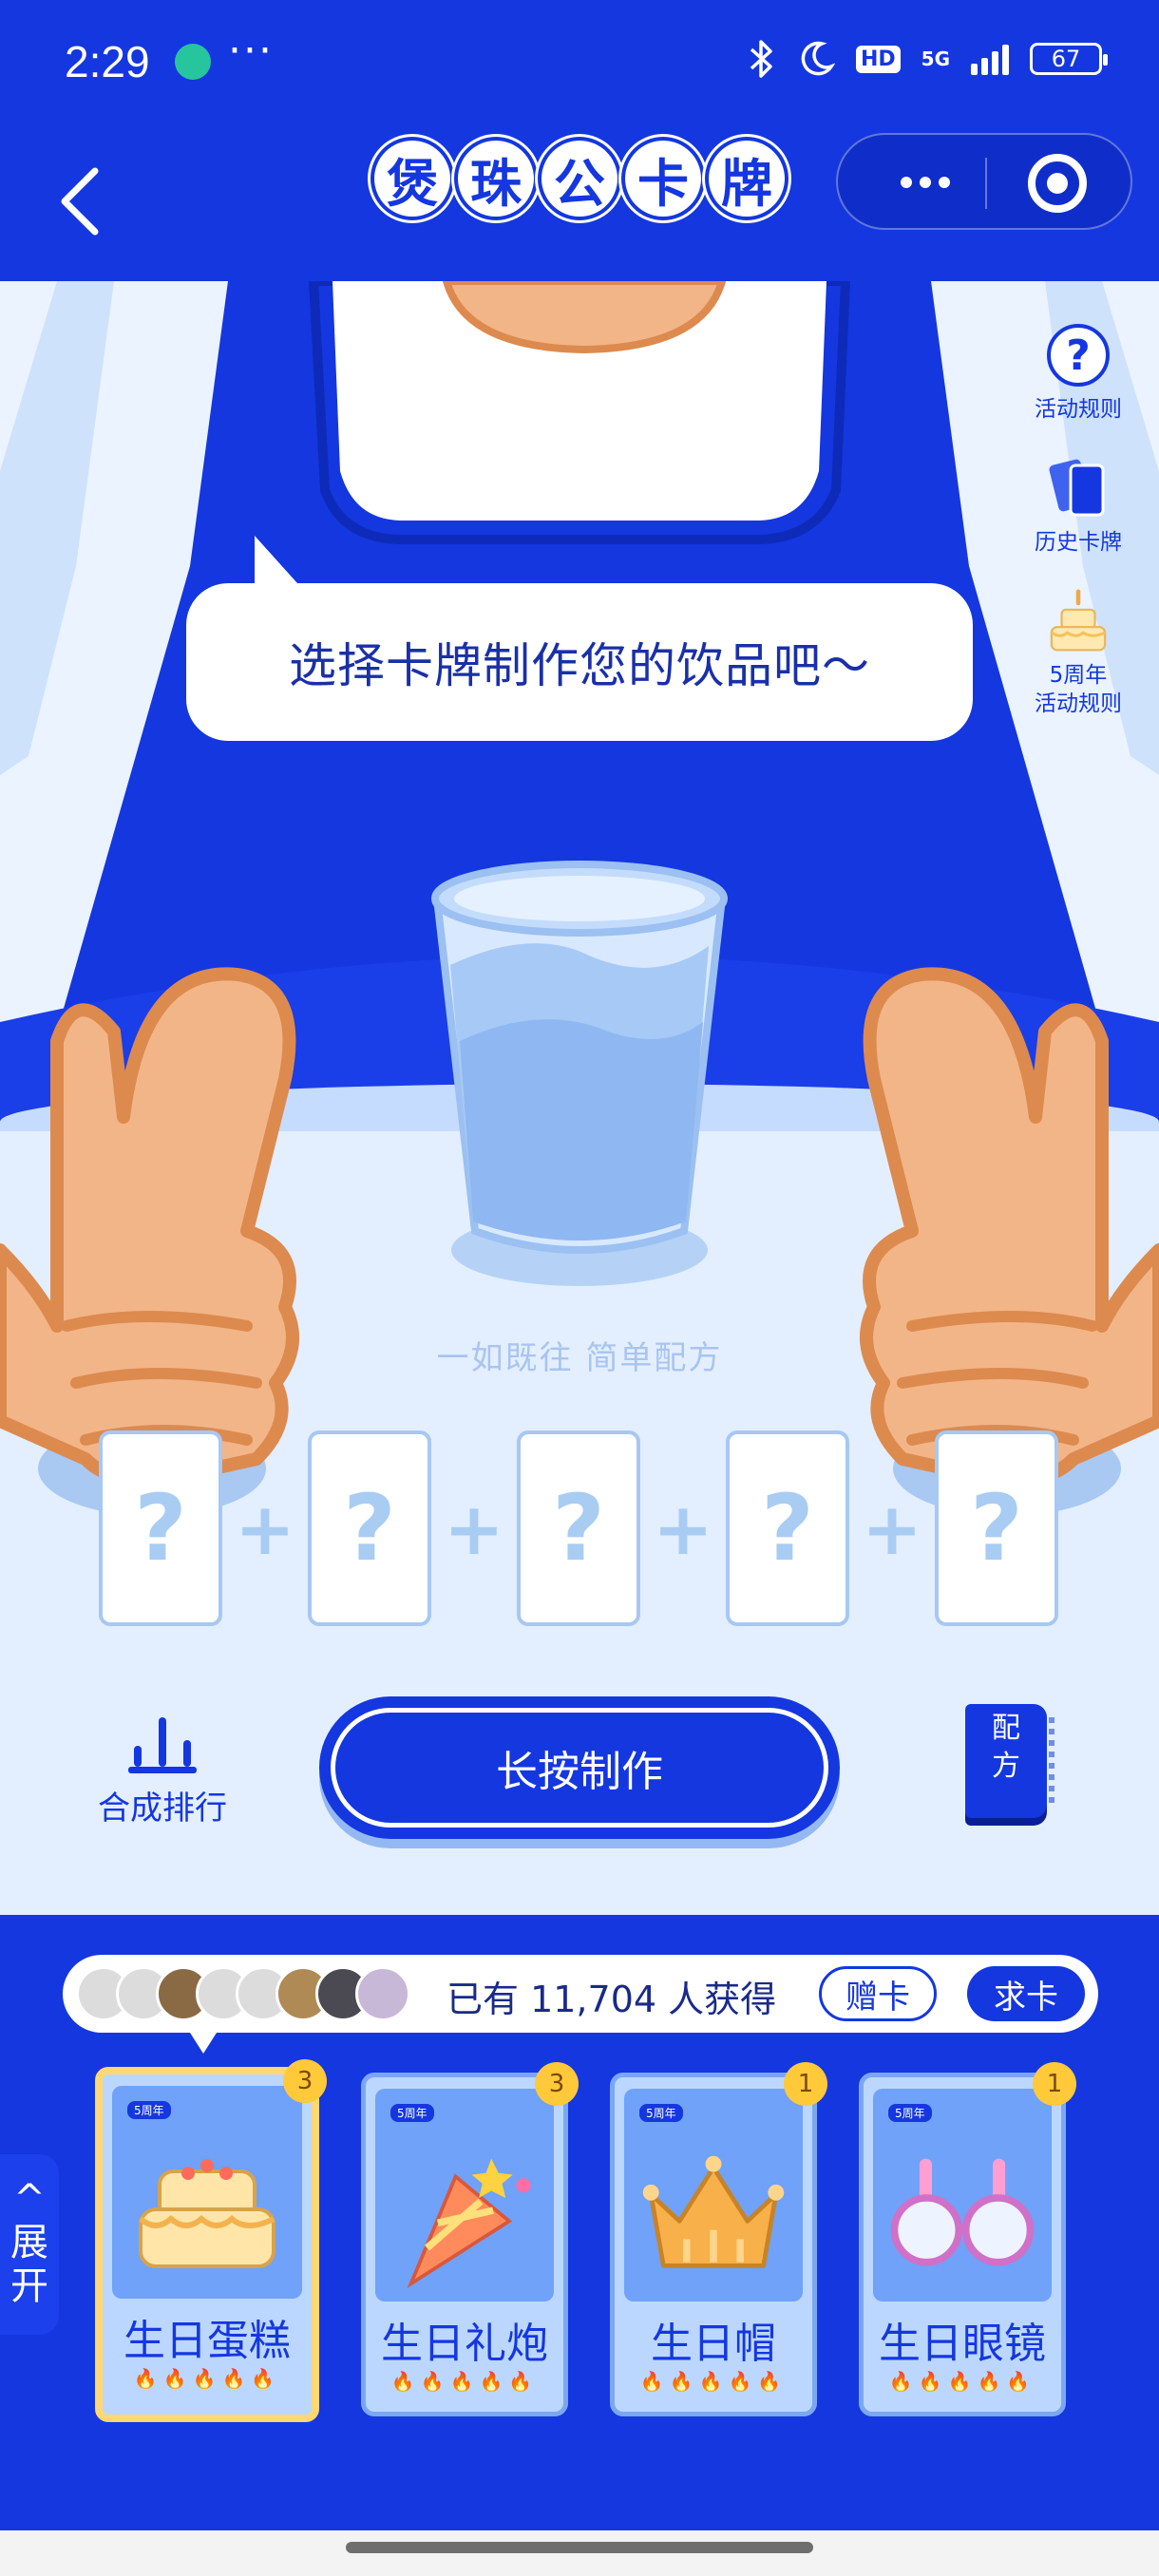  What do you see at coordinates (990, 59) in the screenshot?
I see `signal-icon` at bounding box center [990, 59].